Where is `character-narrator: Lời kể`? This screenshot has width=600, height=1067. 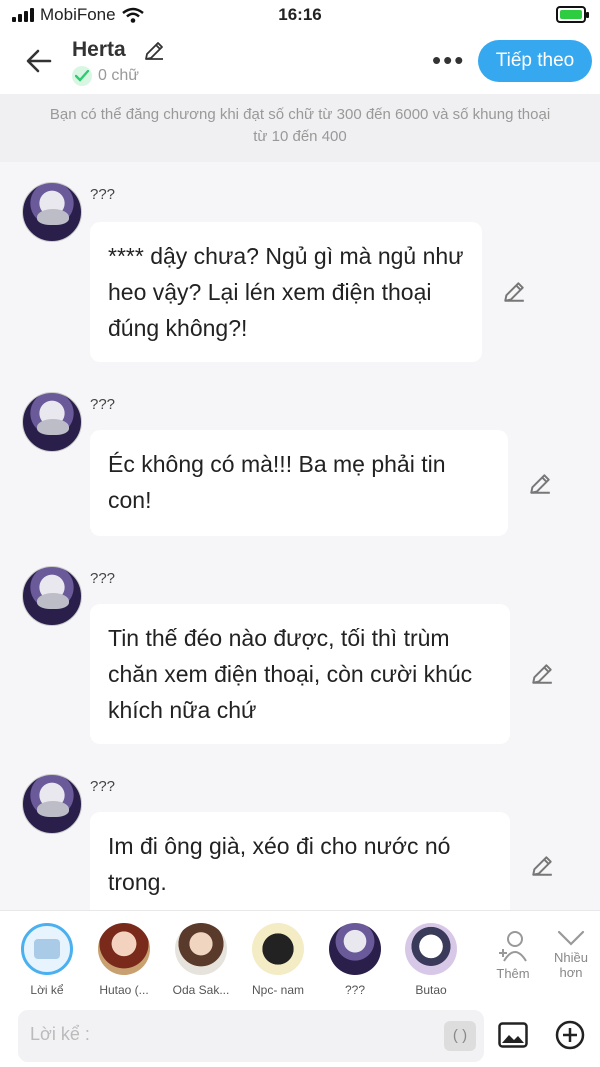 character-narrator: Lời kể is located at coordinates (47, 960).